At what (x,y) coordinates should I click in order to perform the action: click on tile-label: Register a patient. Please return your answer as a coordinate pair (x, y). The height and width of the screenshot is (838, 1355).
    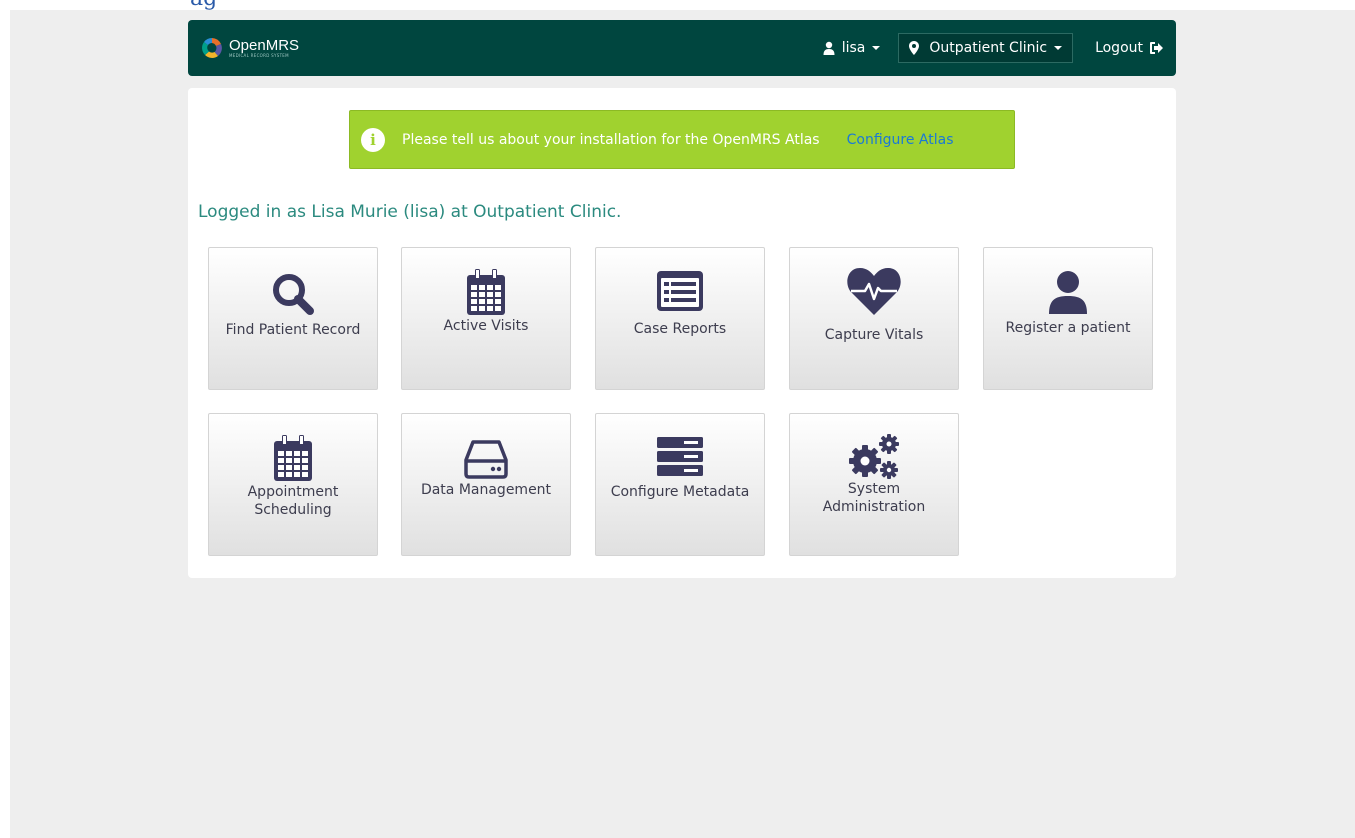
    Looking at the image, I should click on (1068, 328).